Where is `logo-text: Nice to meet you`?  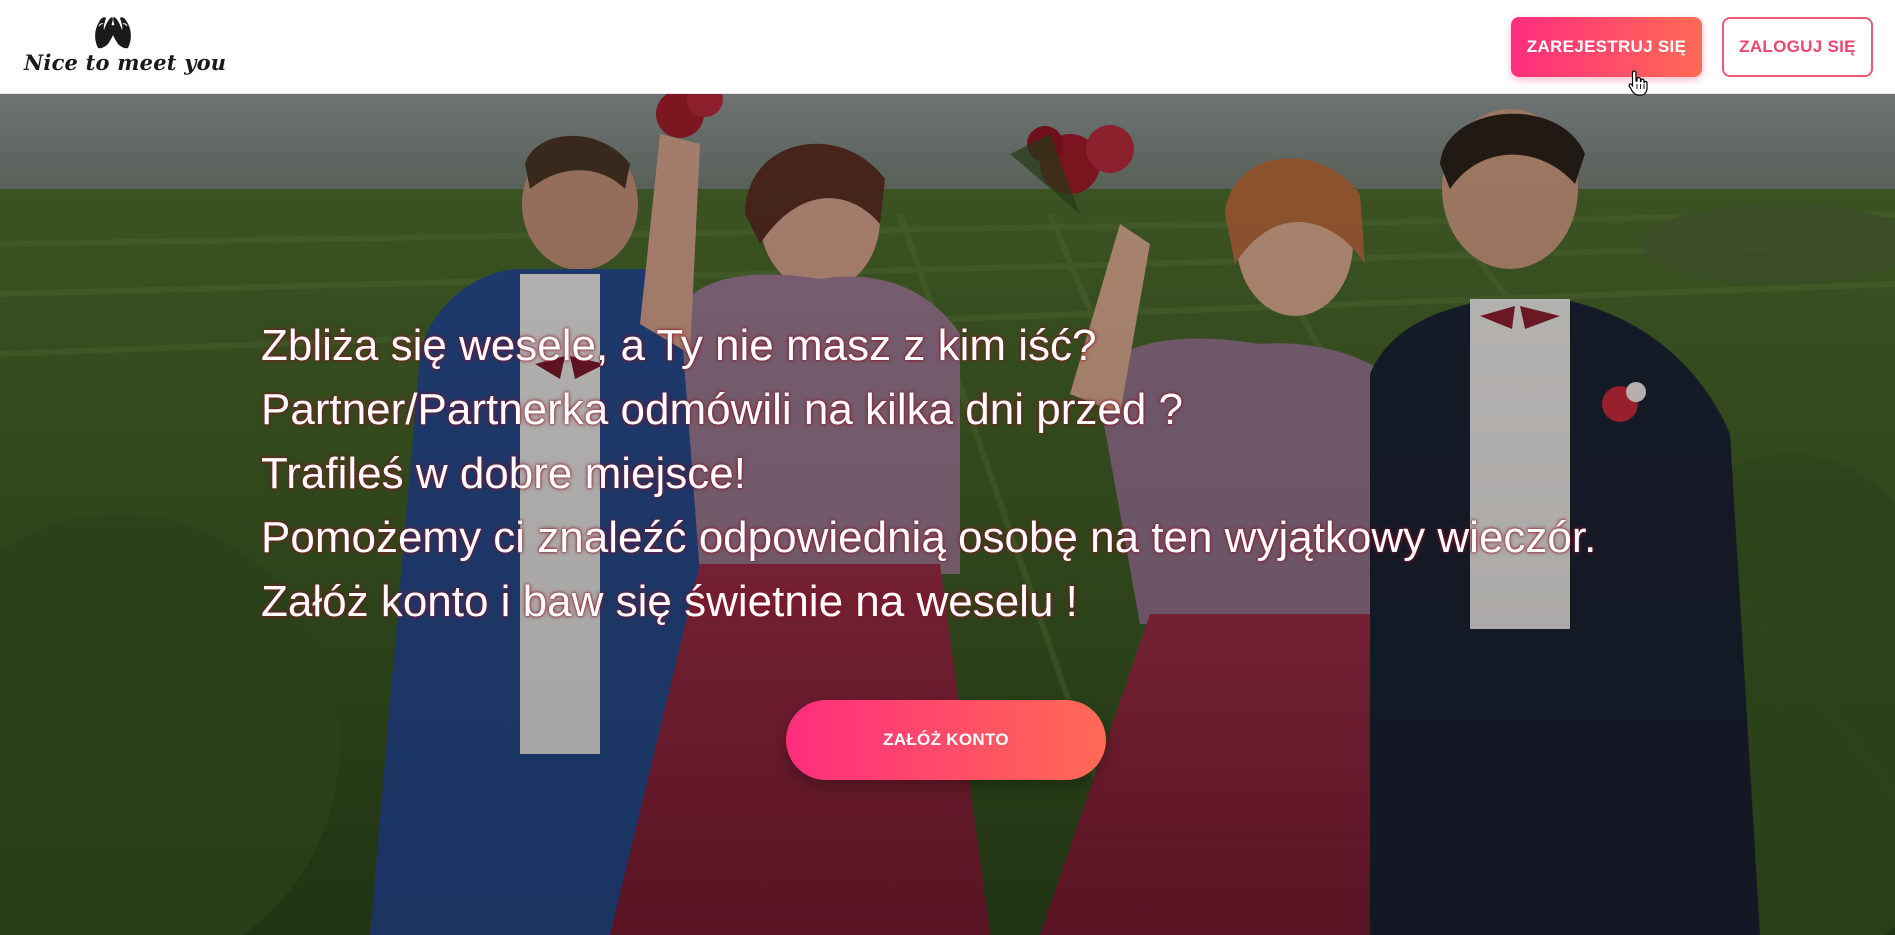
logo-text: Nice to meet you is located at coordinates (125, 62).